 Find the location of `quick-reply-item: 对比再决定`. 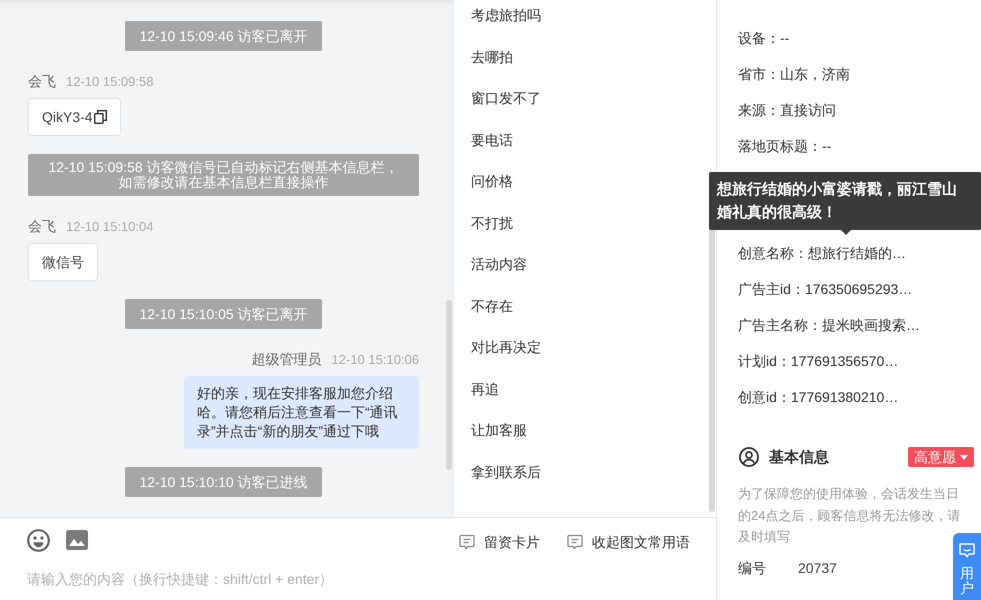

quick-reply-item: 对比再决定 is located at coordinates (506, 347).